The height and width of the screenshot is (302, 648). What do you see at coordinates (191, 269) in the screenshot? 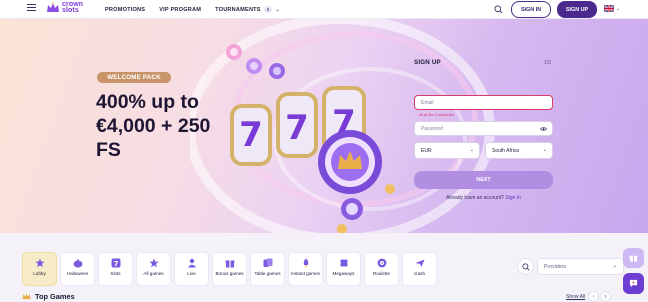
I see `category-tab-live: Live` at bounding box center [191, 269].